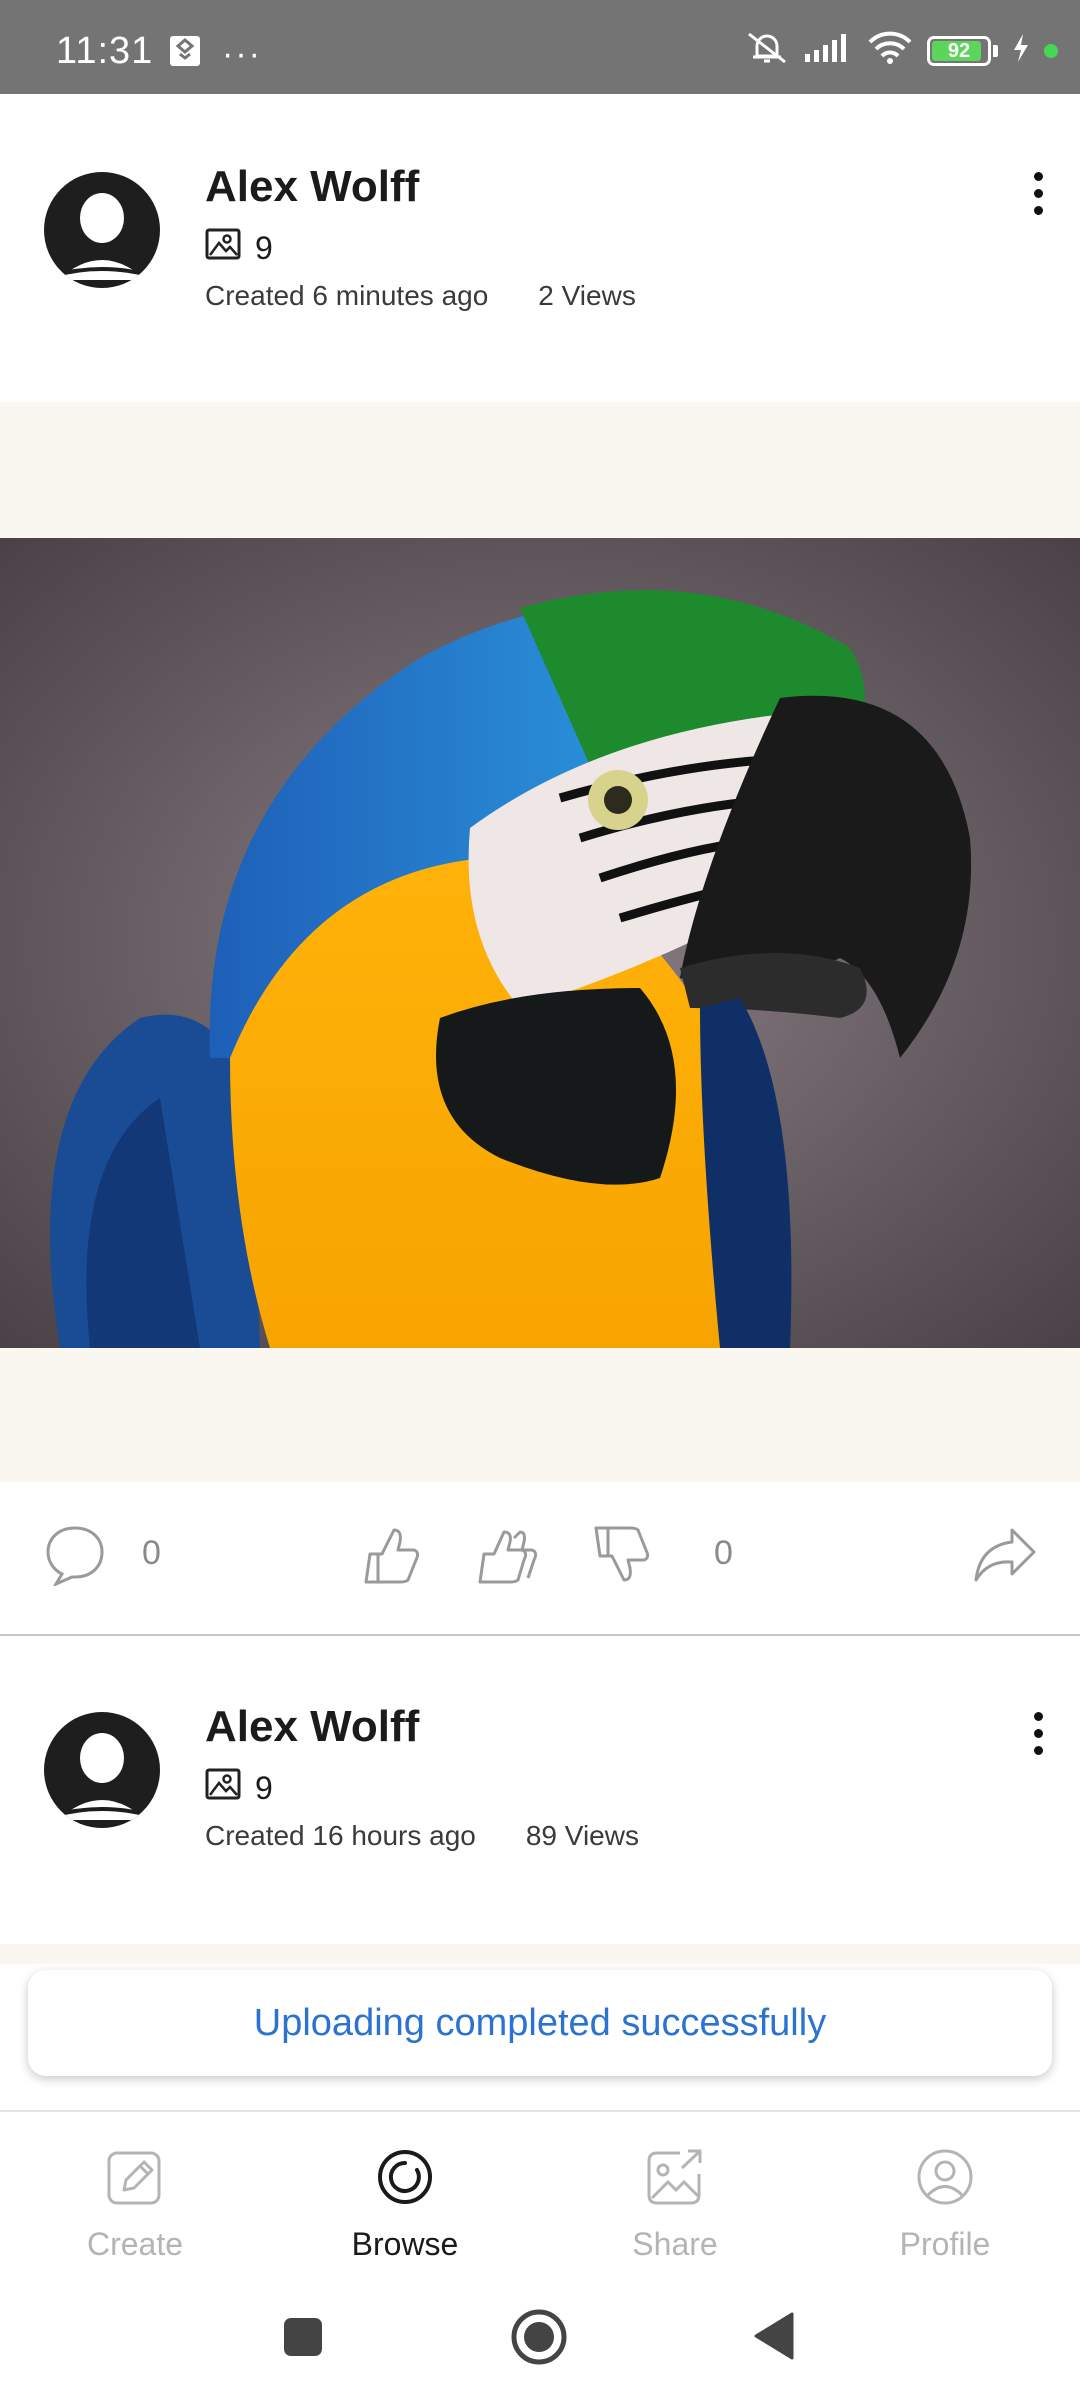 The image size is (1080, 2400). I want to click on like-icon, so click(391, 1557).